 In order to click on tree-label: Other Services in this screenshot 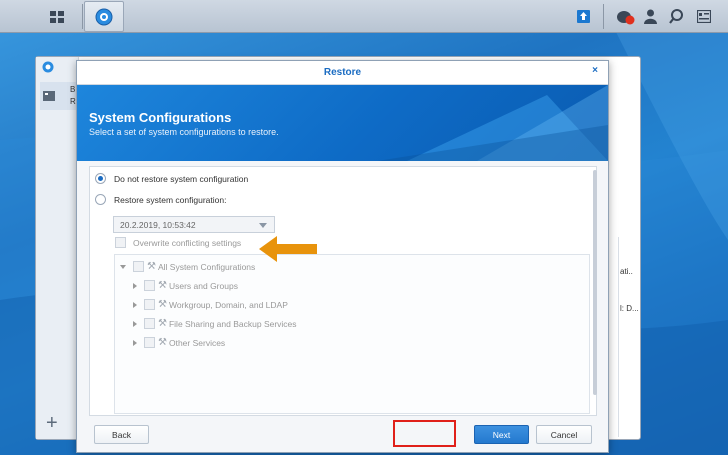, I will do `click(197, 342)`.